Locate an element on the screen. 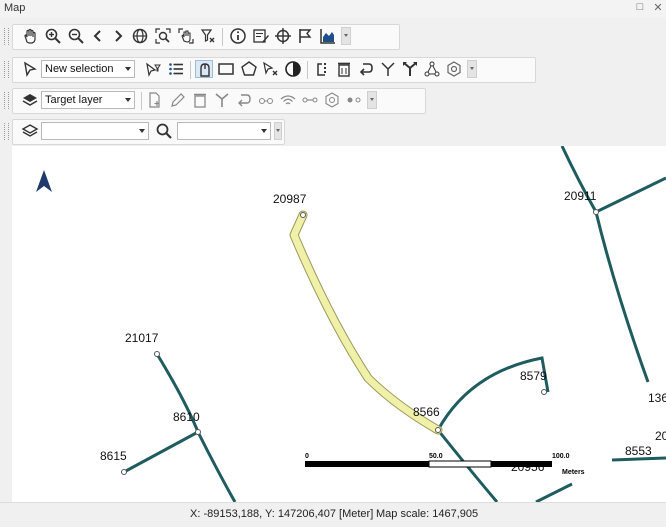 This screenshot has height=527, width=666. flag-icon is located at coordinates (305, 36).